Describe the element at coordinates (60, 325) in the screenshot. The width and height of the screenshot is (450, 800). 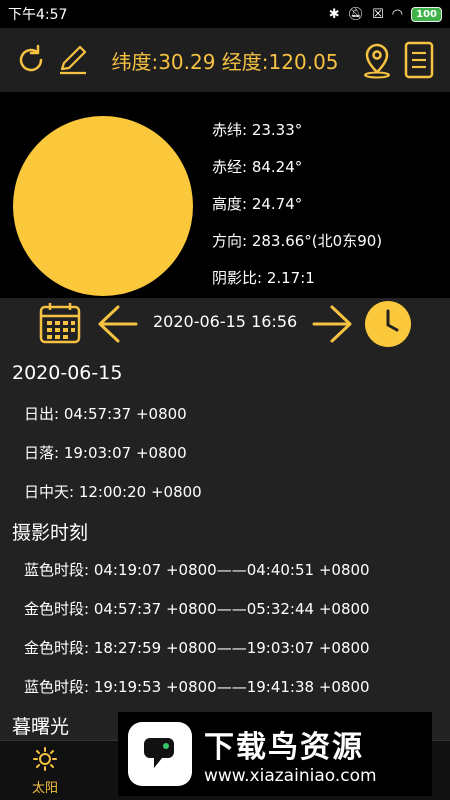
I see `calendar-icon` at that location.